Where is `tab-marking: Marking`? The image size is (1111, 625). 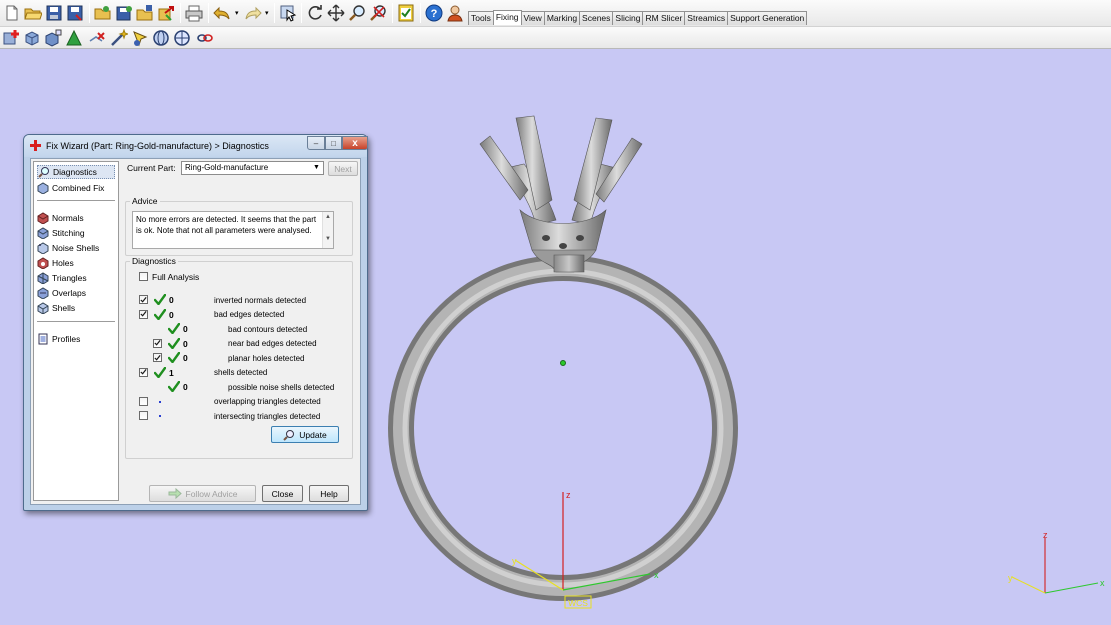
tab-marking: Marking is located at coordinates (562, 18).